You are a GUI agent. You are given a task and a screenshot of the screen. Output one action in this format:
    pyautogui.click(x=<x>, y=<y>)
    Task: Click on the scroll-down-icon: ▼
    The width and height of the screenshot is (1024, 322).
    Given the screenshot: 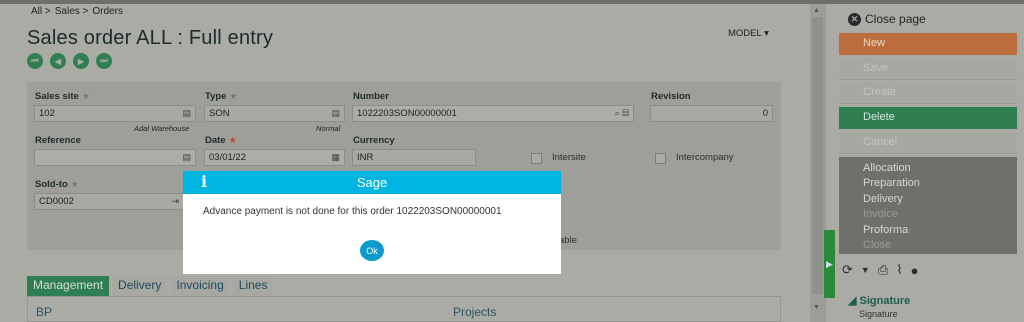 What is the action you would take?
    pyautogui.click(x=816, y=307)
    